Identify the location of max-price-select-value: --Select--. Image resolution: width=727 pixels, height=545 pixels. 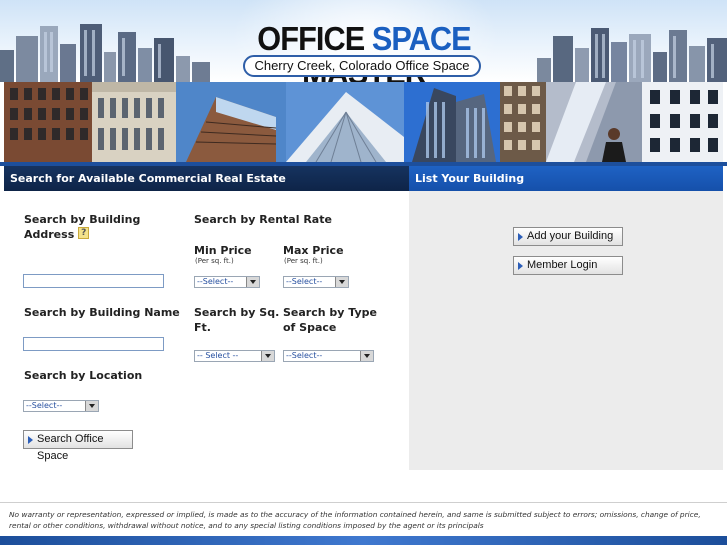
(304, 281).